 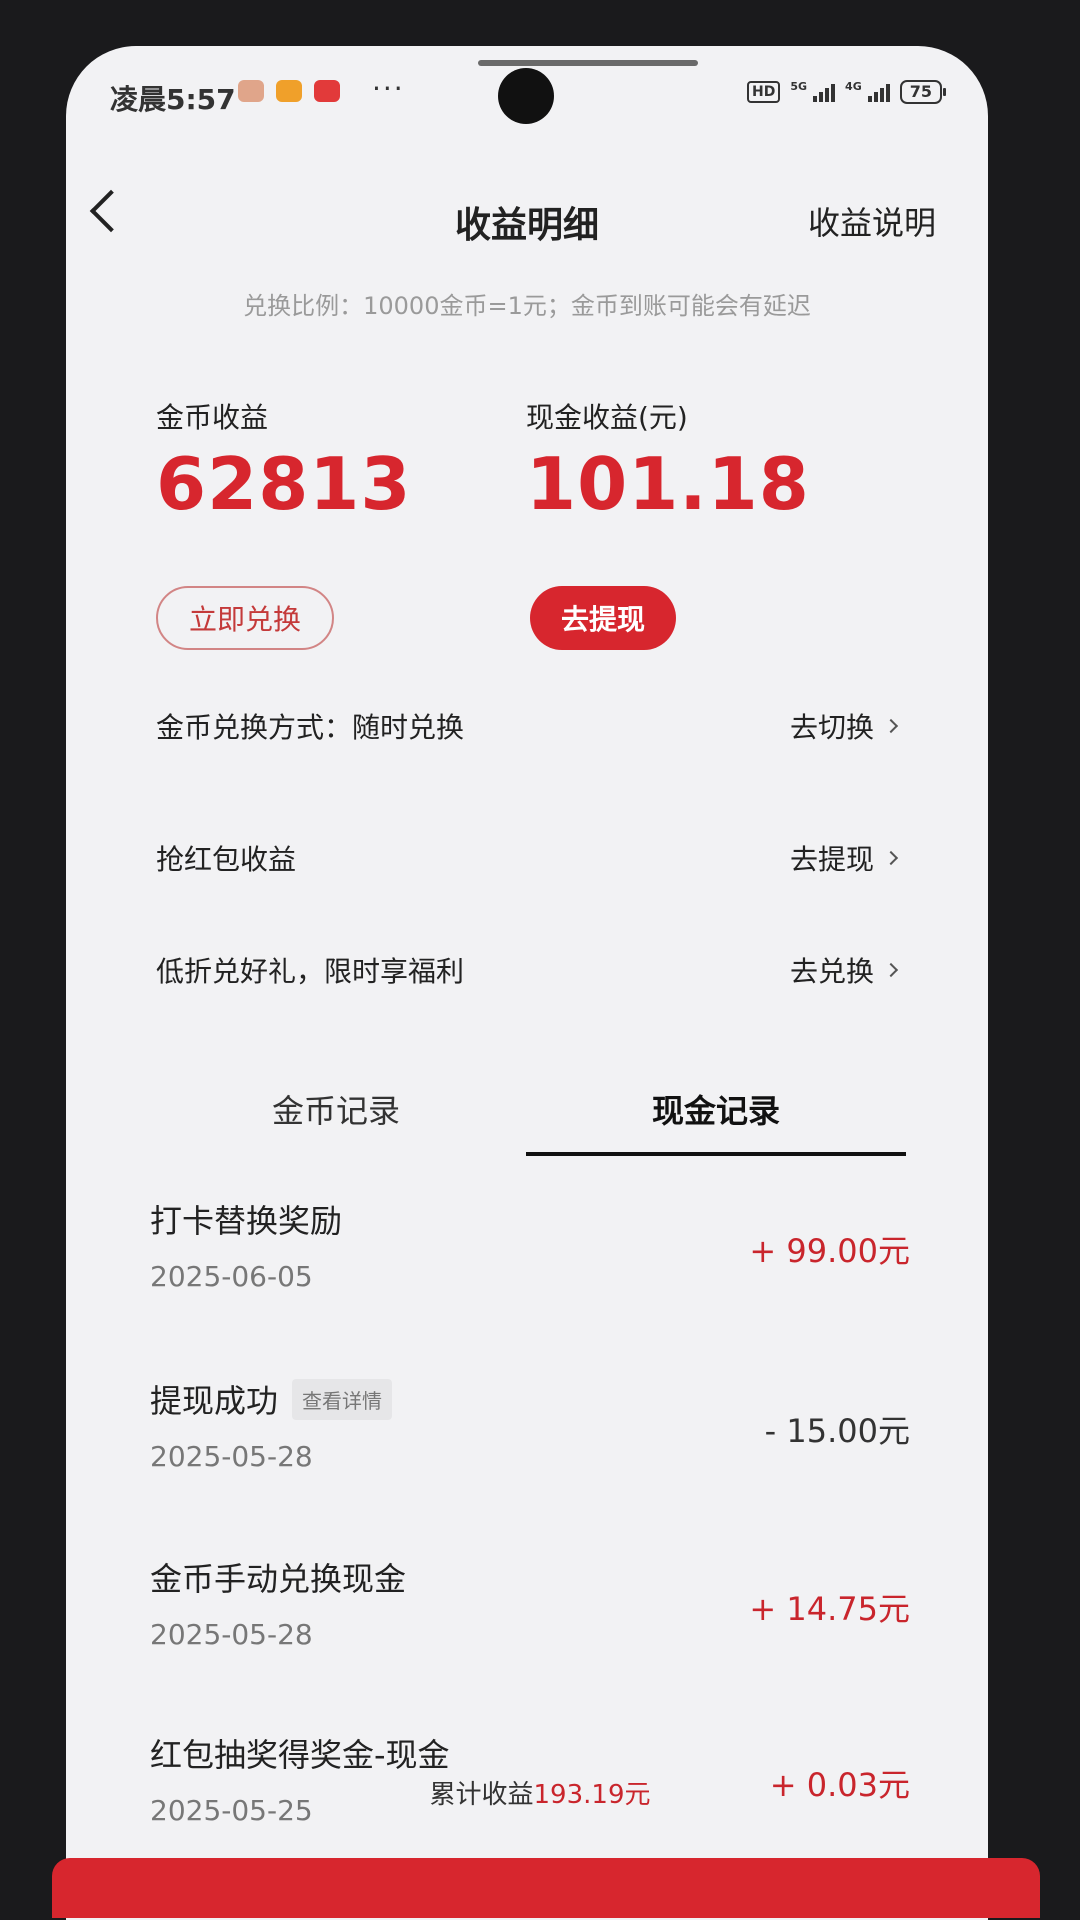 What do you see at coordinates (530, 1431) in the screenshot?
I see `list-item: 提现成功 查看详情 2025-05-28 - 15.00元` at bounding box center [530, 1431].